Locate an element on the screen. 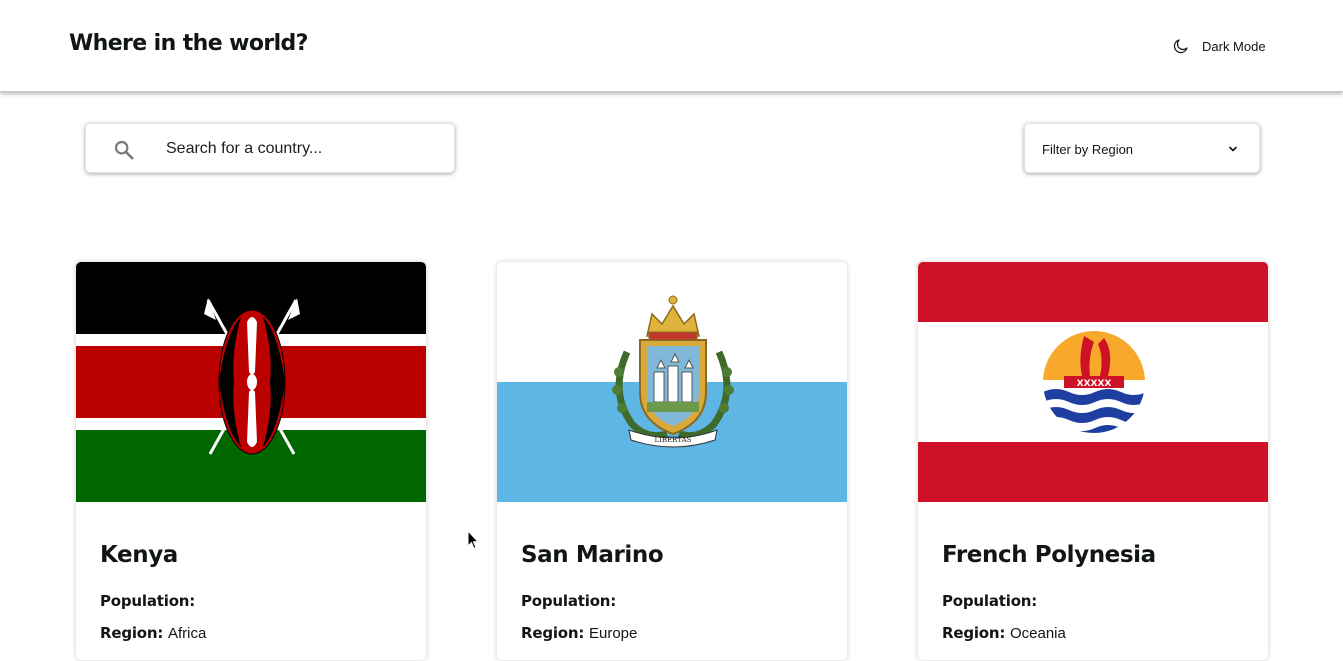 The width and height of the screenshot is (1343, 661). search-icon is located at coordinates (124, 150).